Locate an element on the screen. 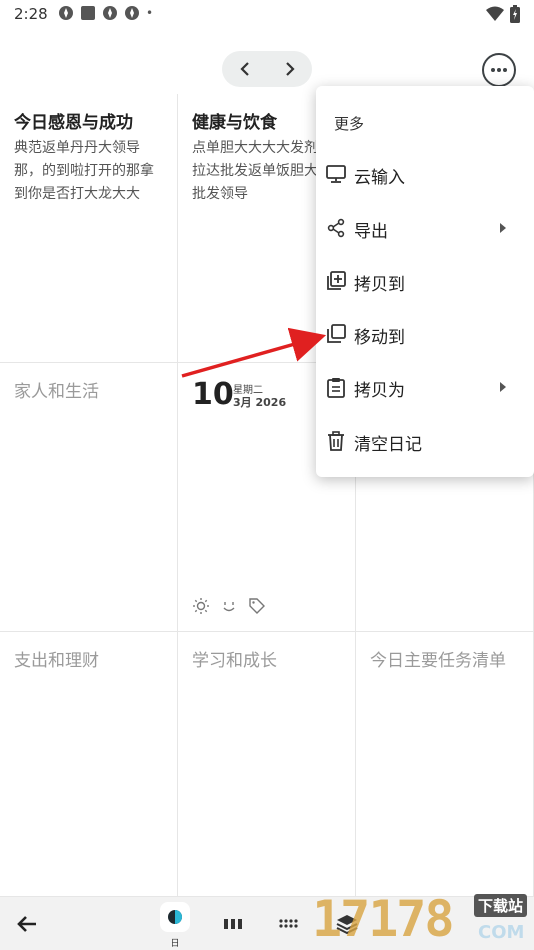 The width and height of the screenshot is (534, 950). cell-title: 学习和成长 is located at coordinates (234, 661).